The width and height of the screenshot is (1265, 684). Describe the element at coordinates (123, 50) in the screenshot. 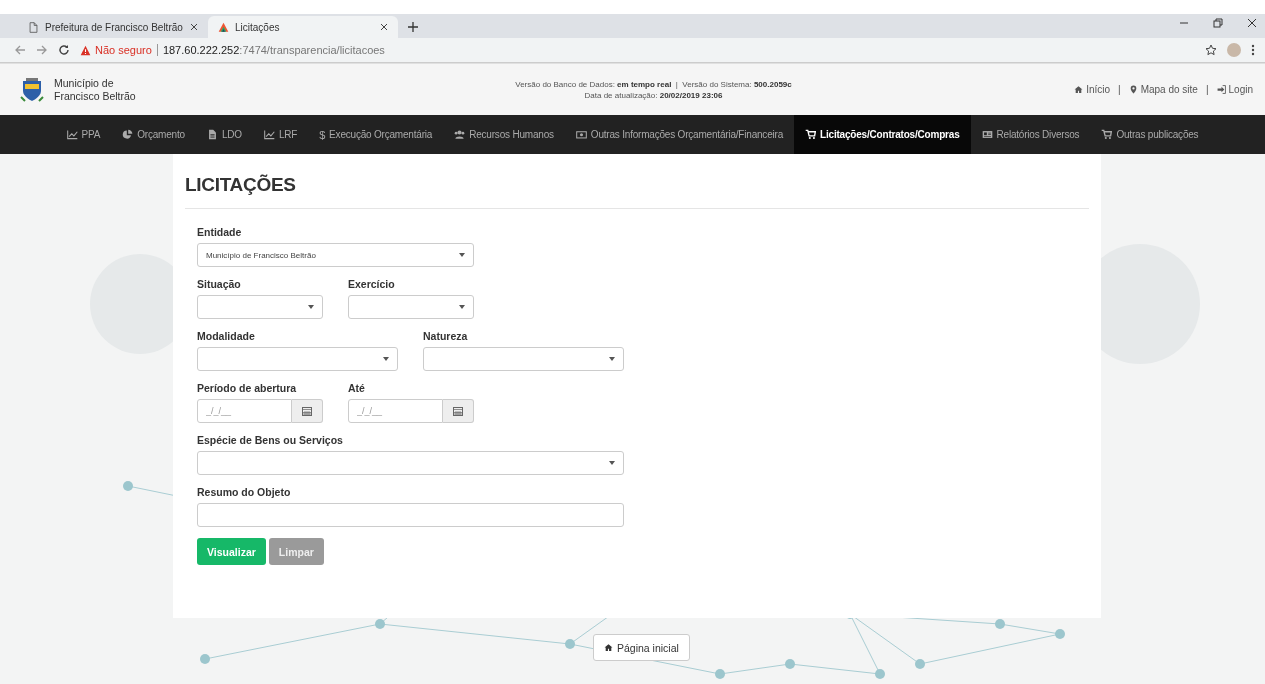

I see `security-label: Não seguro` at that location.